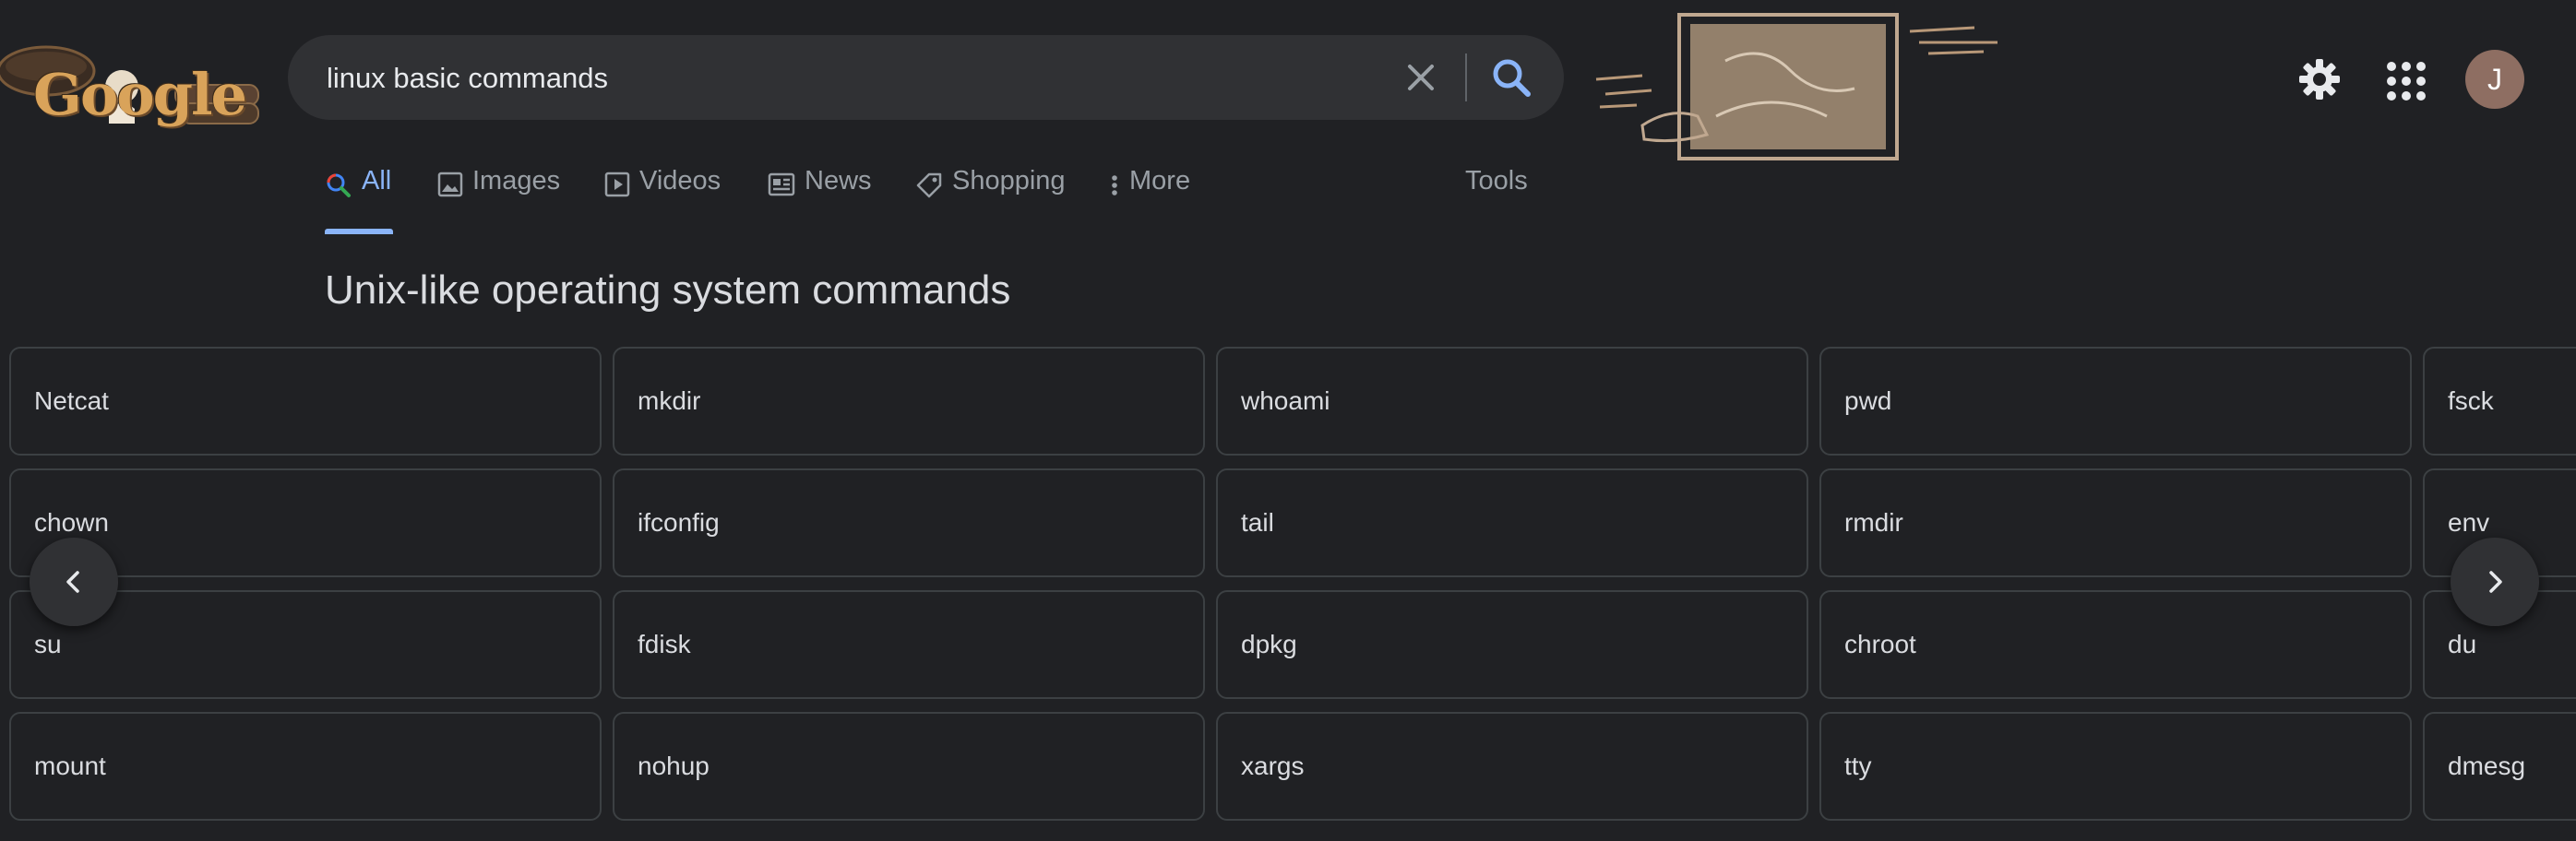  I want to click on command-name: dmesg, so click(2487, 766).